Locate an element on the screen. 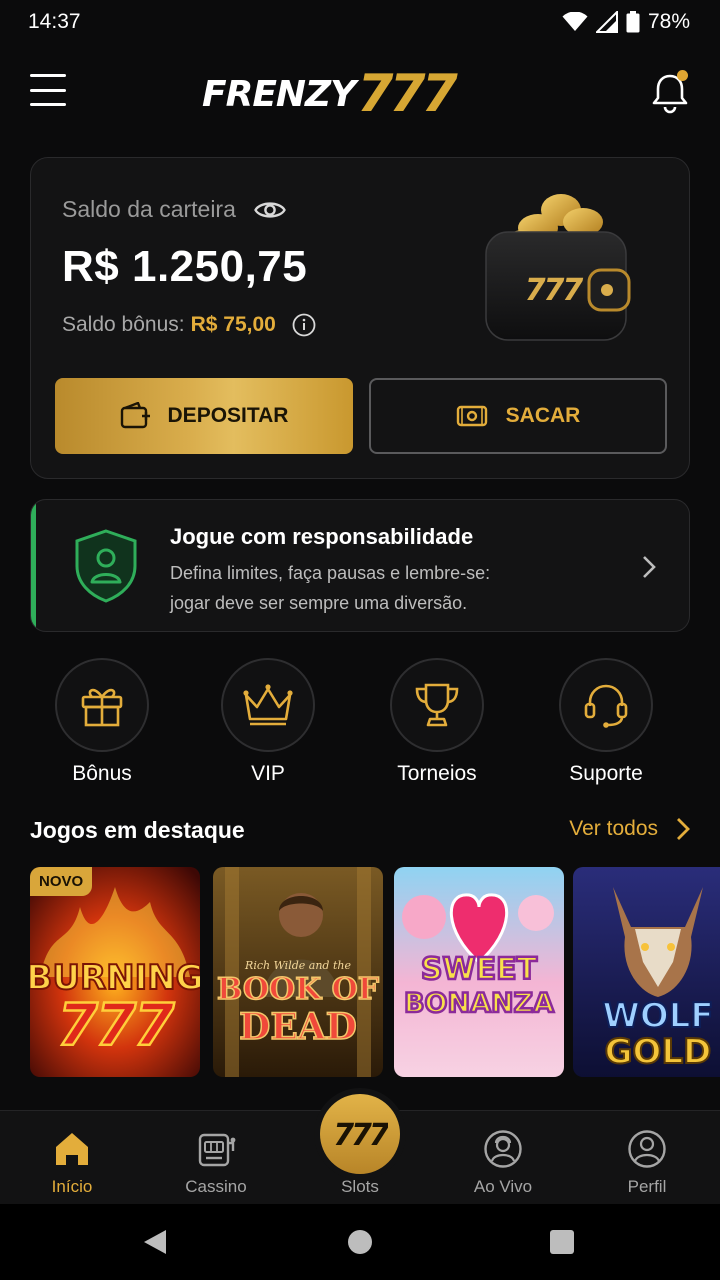 Image resolution: width=720 pixels, height=1280 pixels. system-navigation-bar is located at coordinates (360, 1242).